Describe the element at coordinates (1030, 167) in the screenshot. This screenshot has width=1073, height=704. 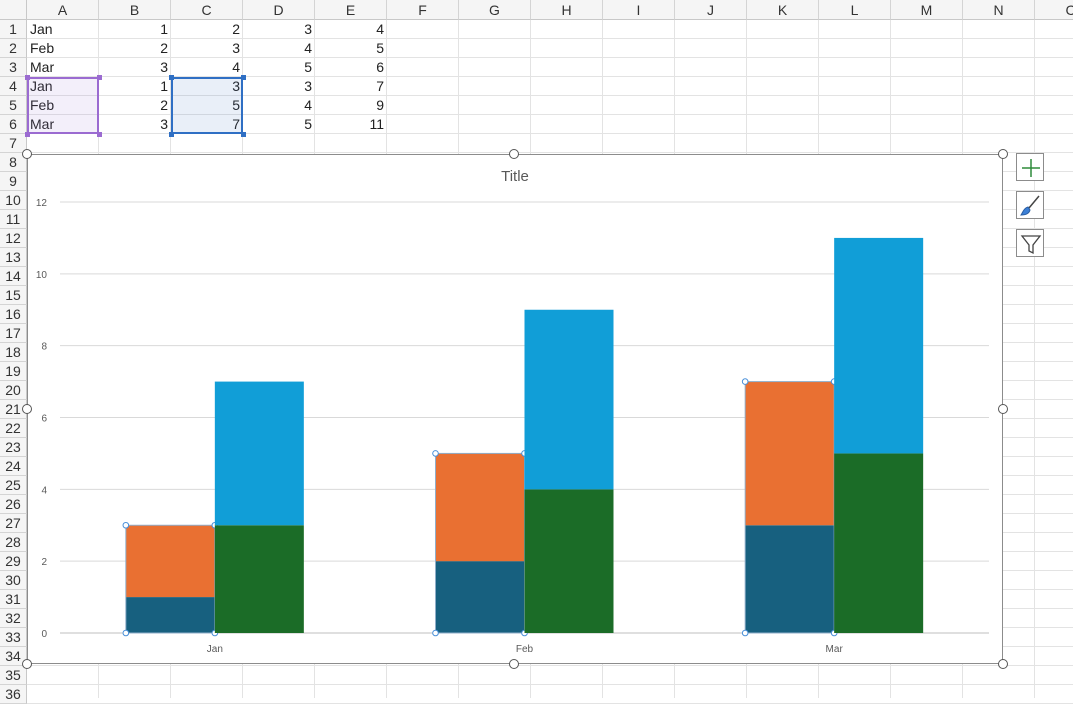
I see `chart-elements-button` at that location.